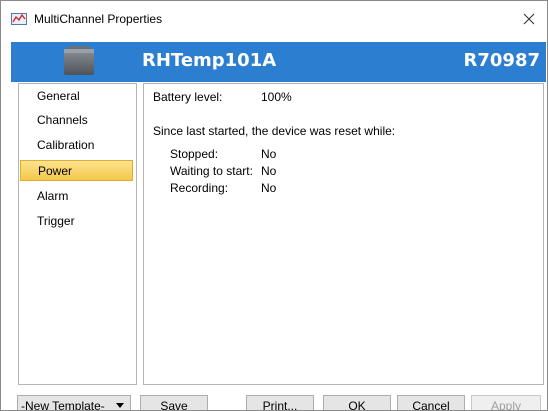 This screenshot has height=411, width=548. I want to click on save-button: Save, so click(174, 402).